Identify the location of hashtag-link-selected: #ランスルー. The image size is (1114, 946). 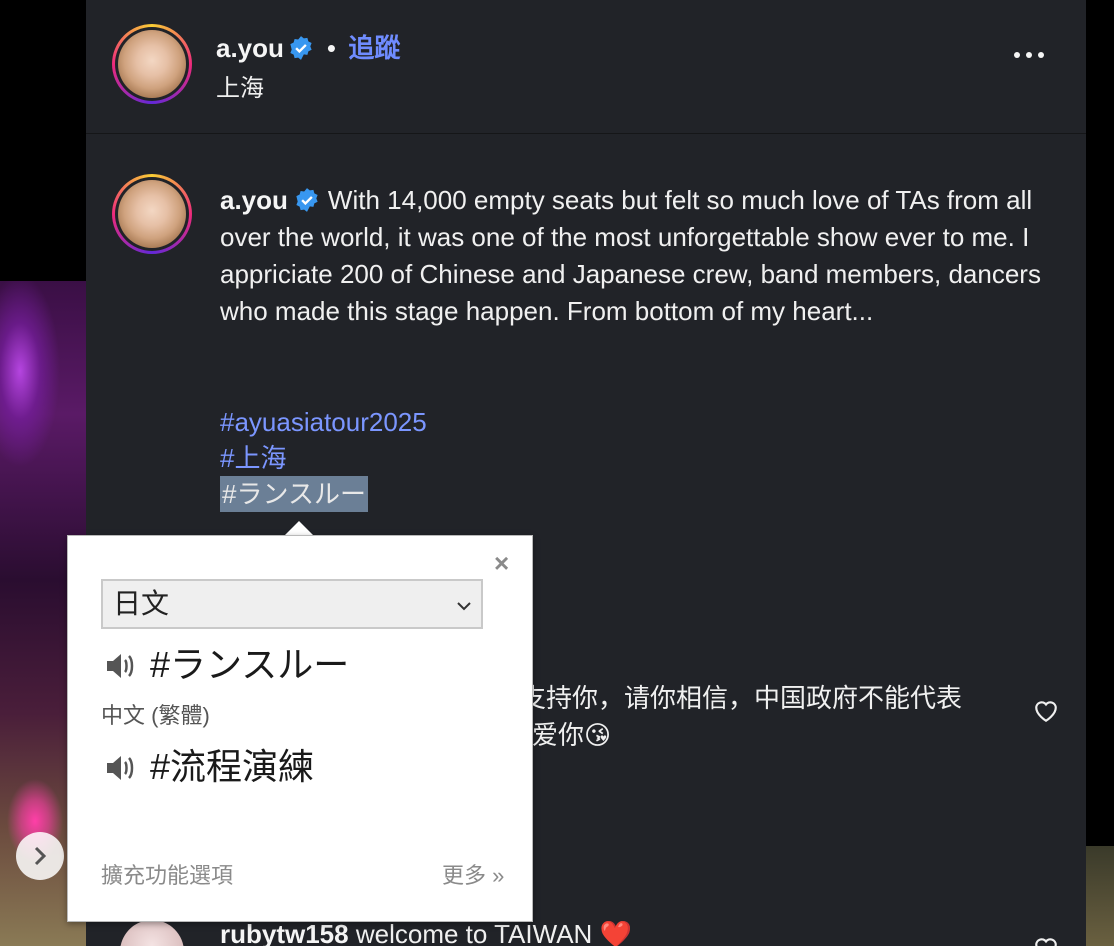
(294, 494).